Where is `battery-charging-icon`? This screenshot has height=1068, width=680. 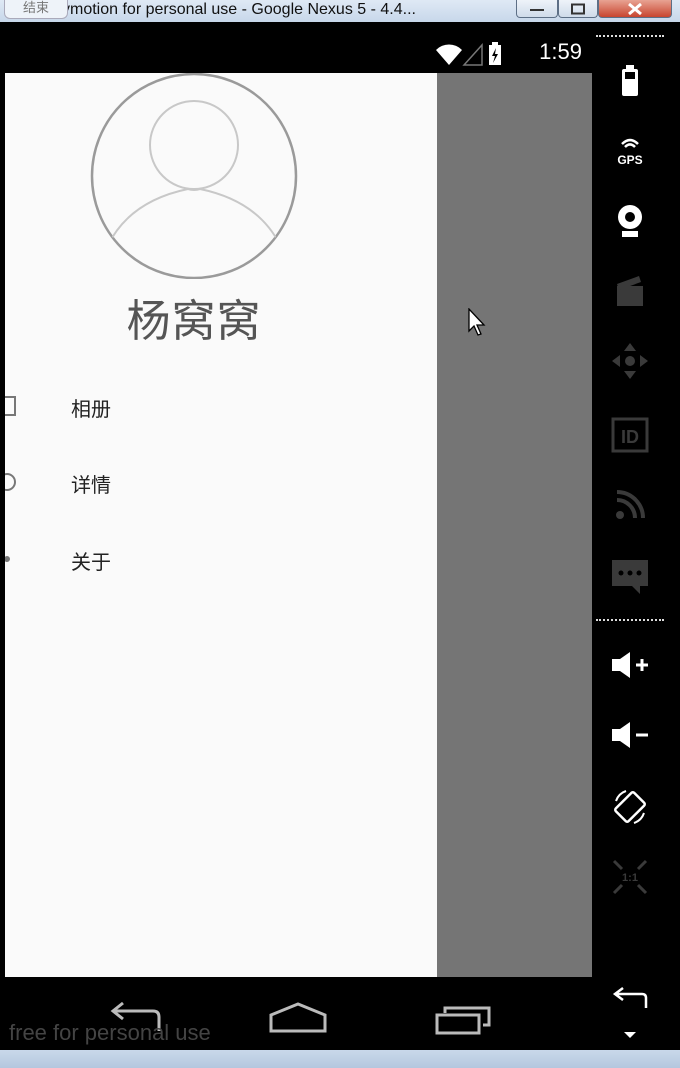
battery-charging-icon is located at coordinates (495, 53).